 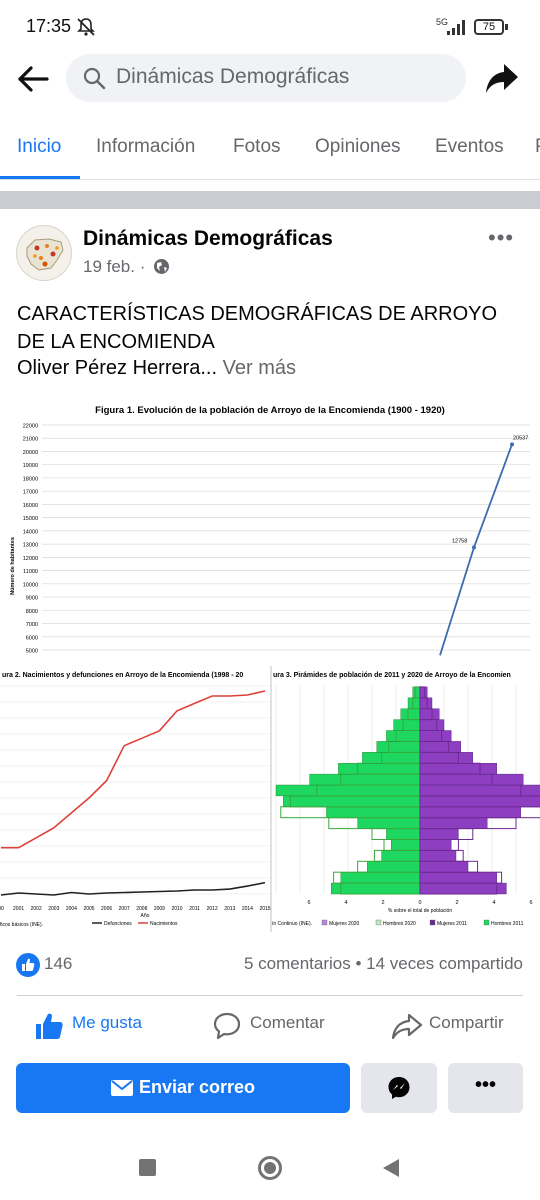 What do you see at coordinates (2, 909) in the screenshot?
I see `figure2-xtick: 00` at bounding box center [2, 909].